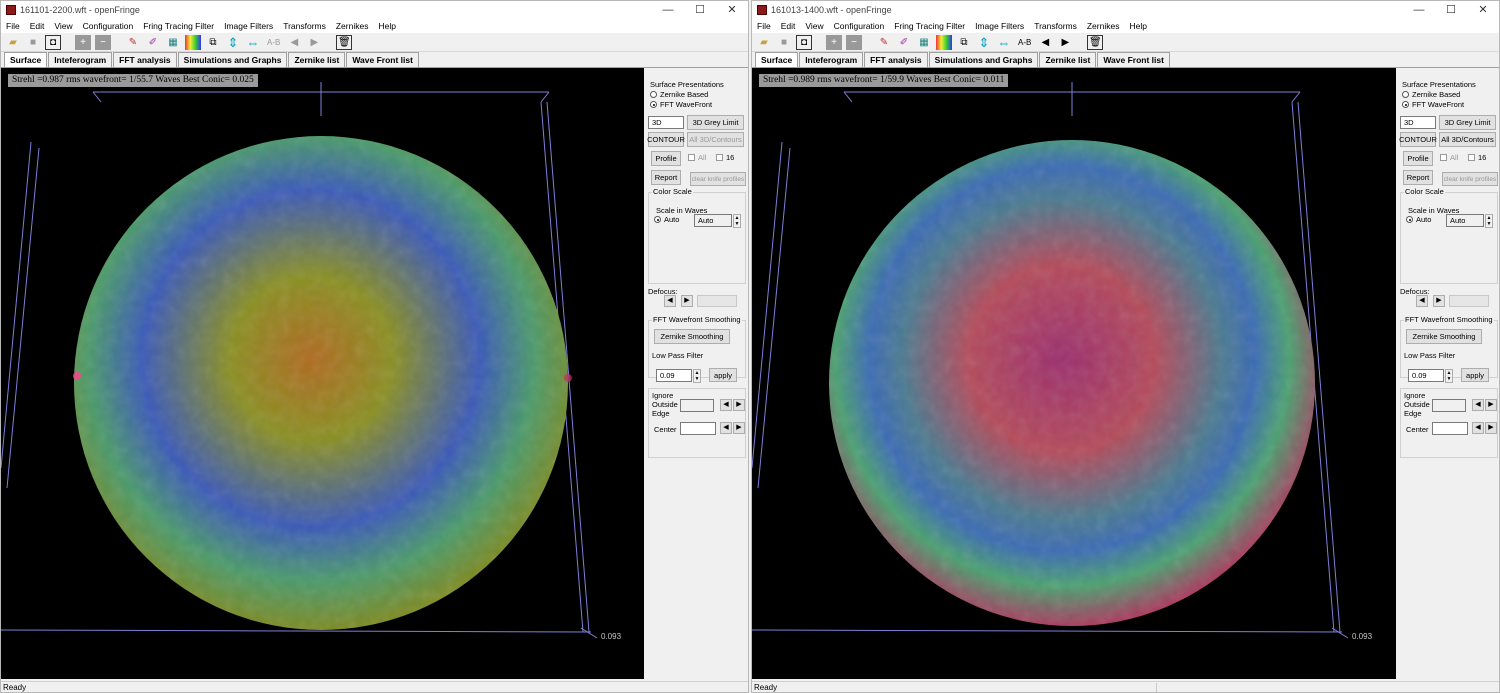  I want to click on brush-icon: ✐, so click(153, 42).